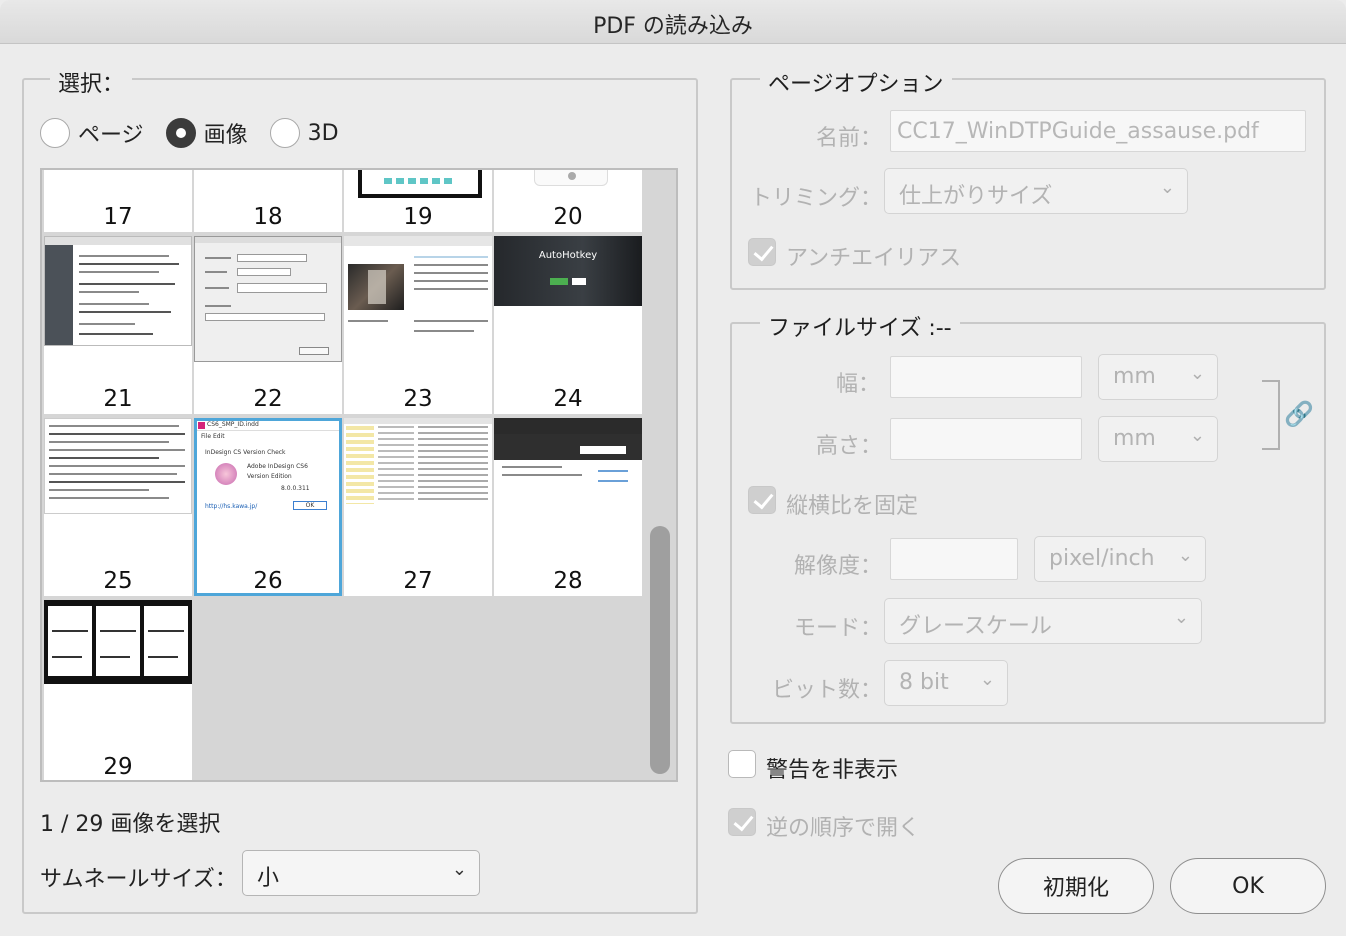  I want to click on thumbnail-22: 22, so click(268, 325).